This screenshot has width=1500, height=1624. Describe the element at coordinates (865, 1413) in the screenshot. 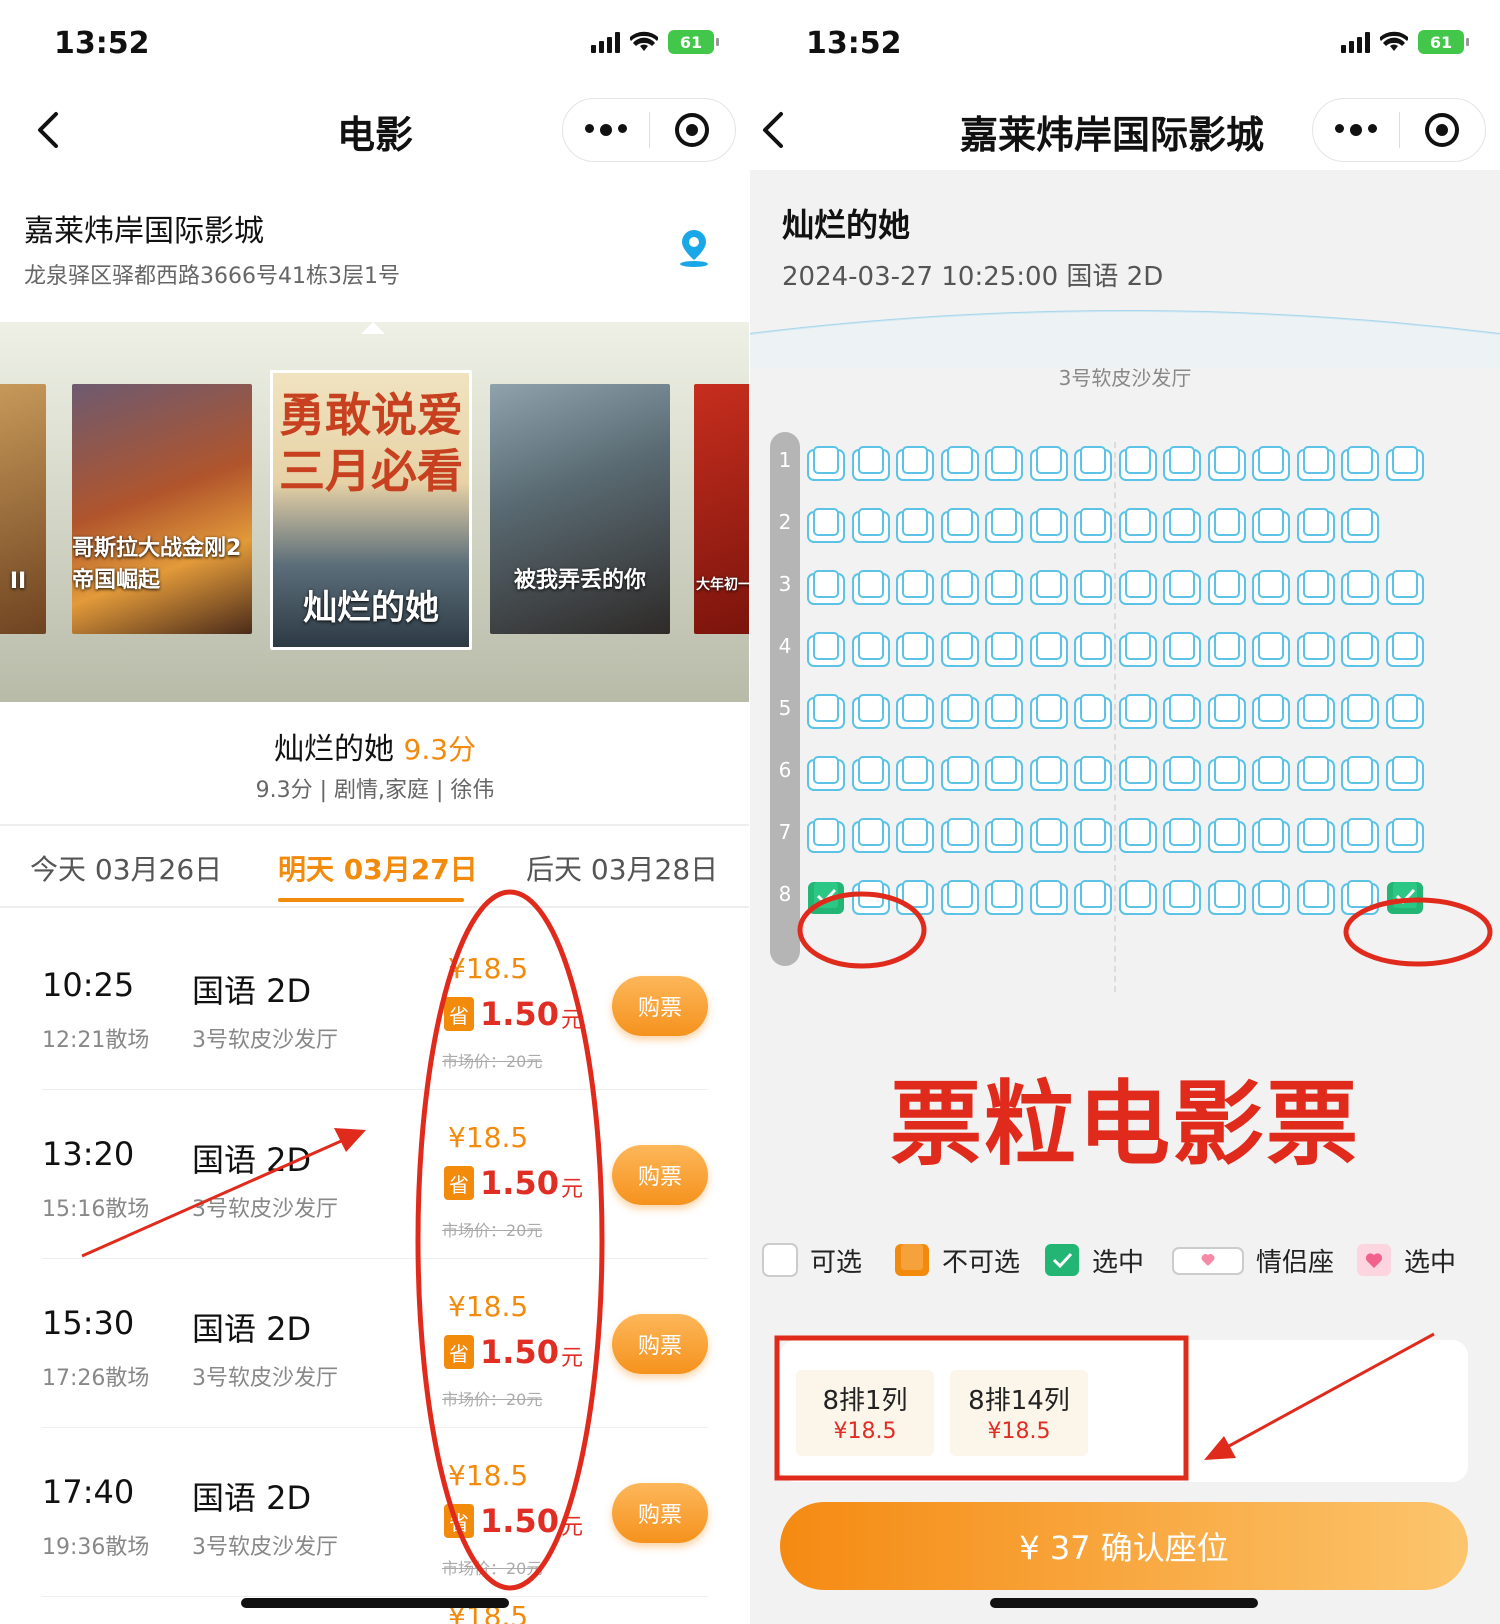

I see `selected-seat-chip: 8排1列 ¥18.5` at that location.